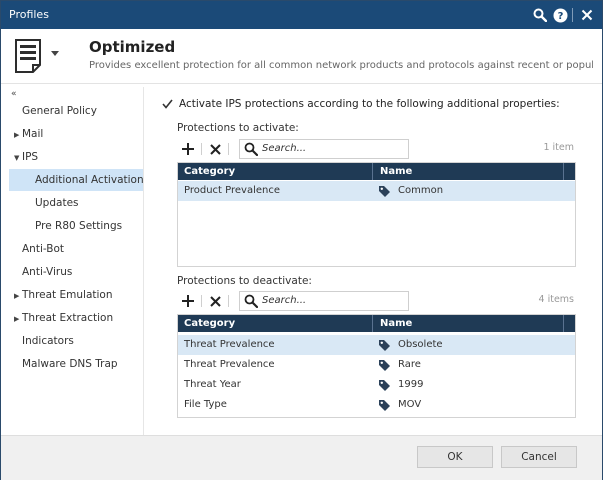  I want to click on activate-toolbar: 1 item, so click(375, 149).